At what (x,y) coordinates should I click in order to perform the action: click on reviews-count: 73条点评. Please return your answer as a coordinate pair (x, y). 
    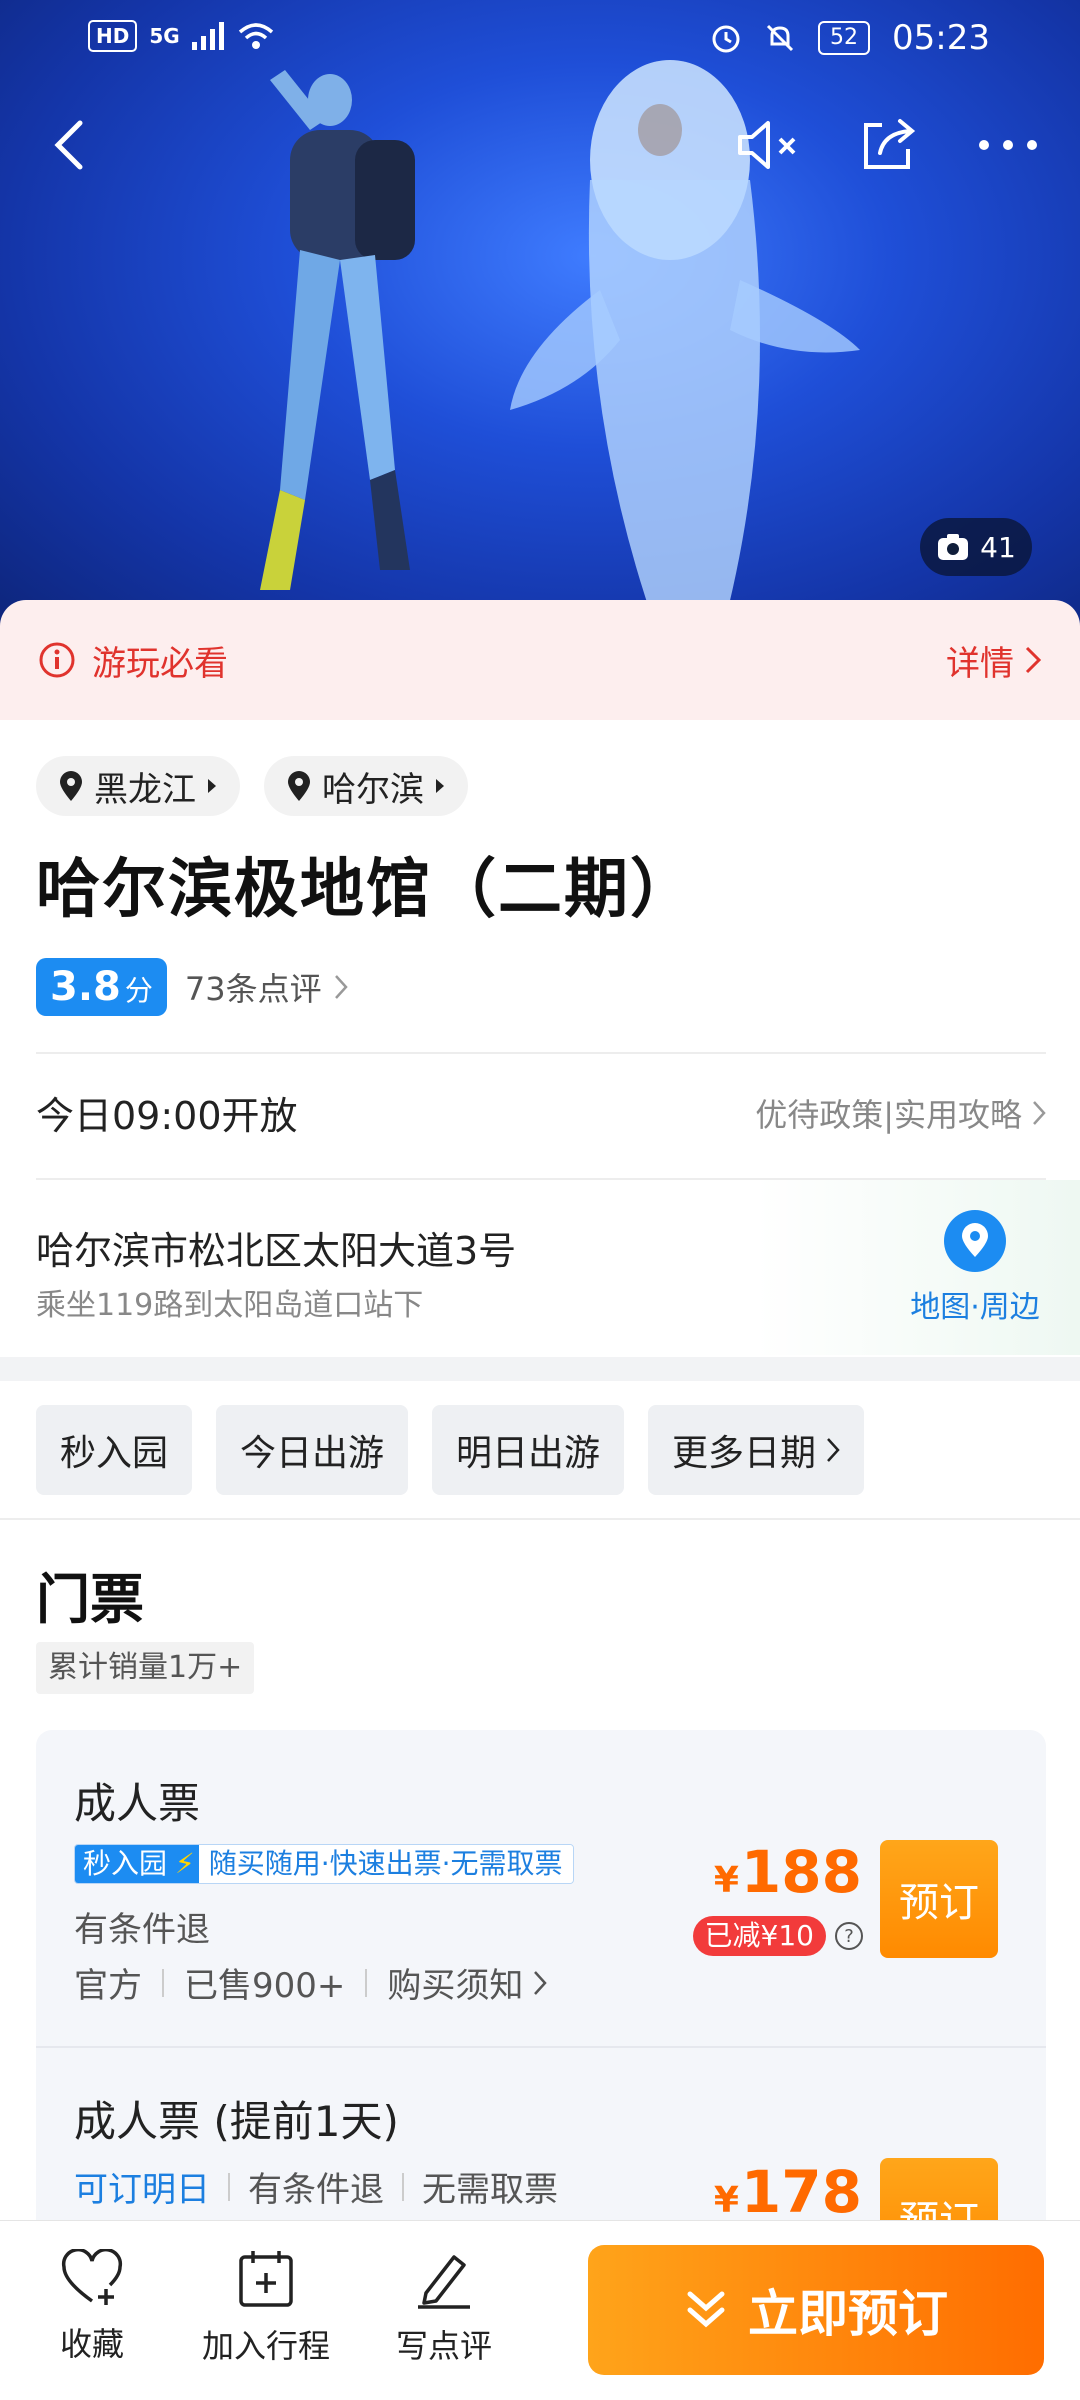
    Looking at the image, I should click on (253, 989).